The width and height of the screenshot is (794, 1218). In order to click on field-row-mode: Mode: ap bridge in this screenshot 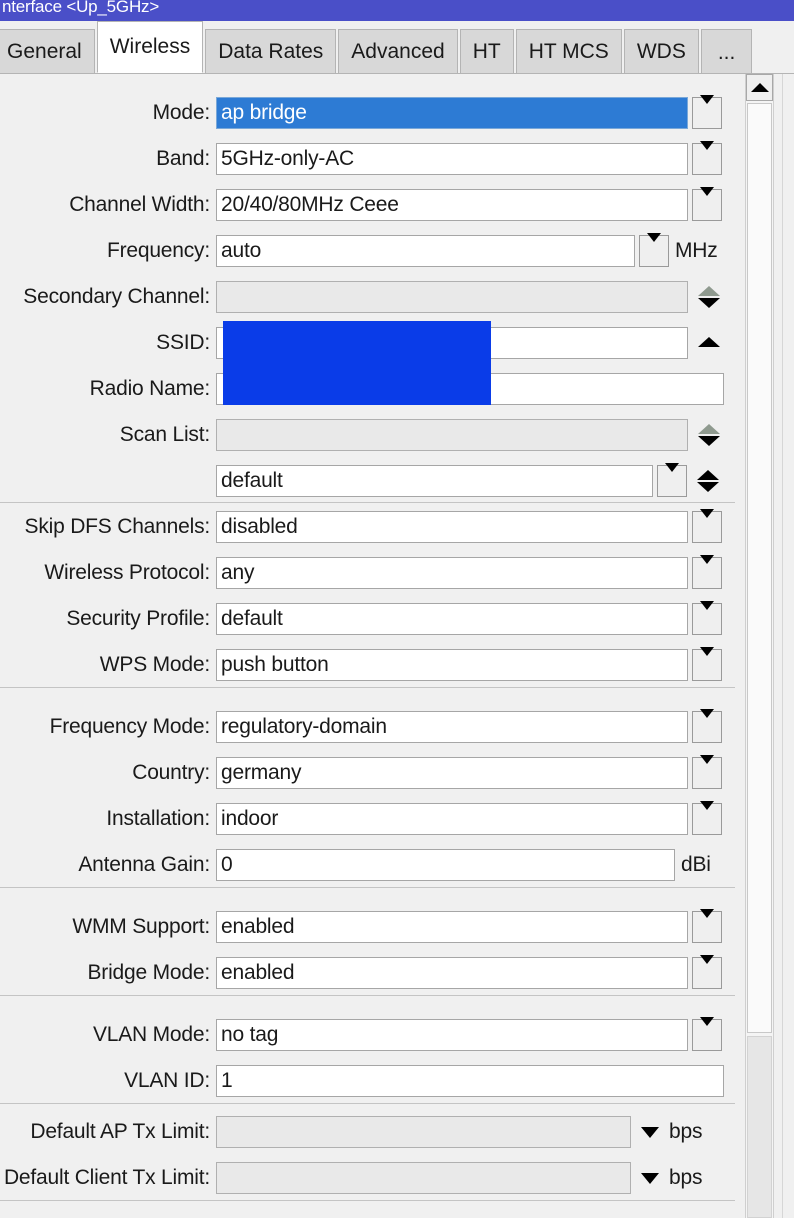, I will do `click(361, 113)`.